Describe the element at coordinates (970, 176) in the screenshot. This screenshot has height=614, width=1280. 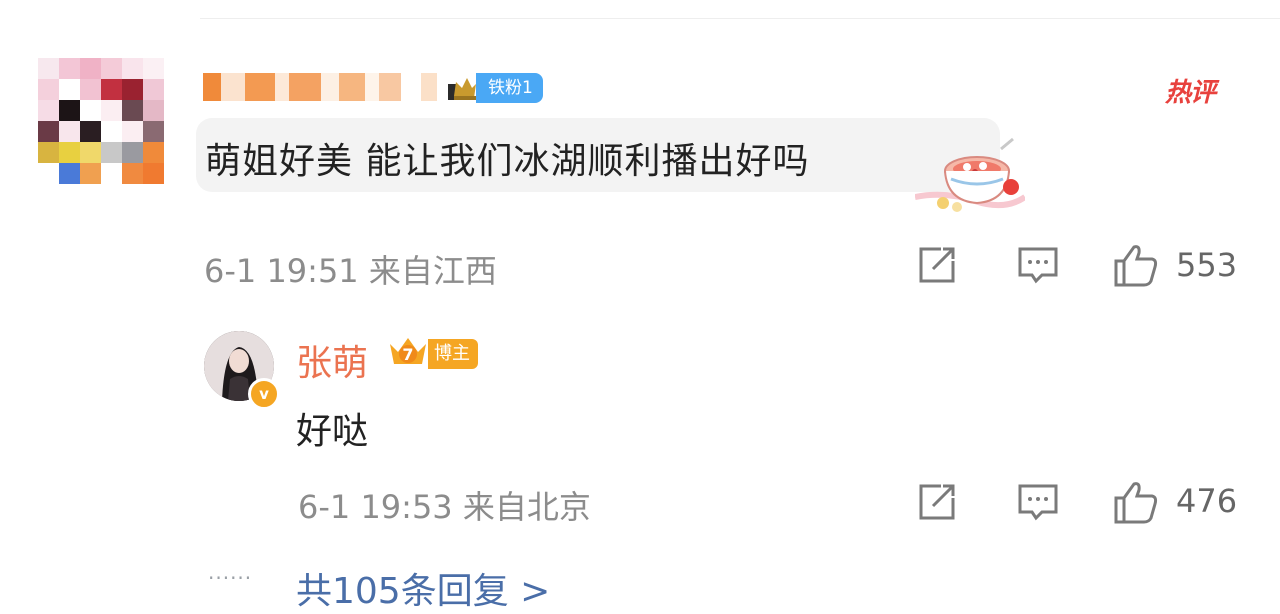
I see `bowl-sticker-icon` at that location.